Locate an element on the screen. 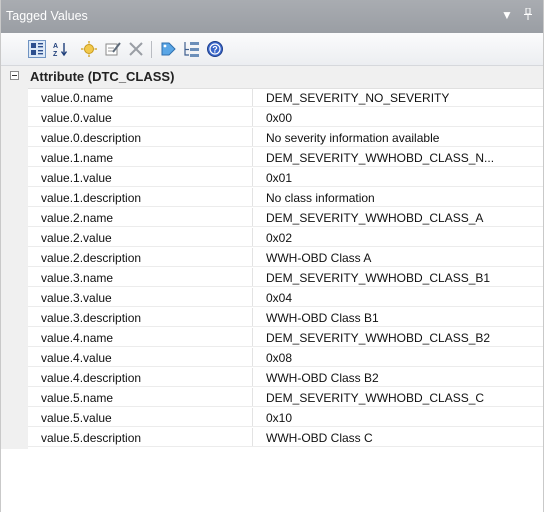 This screenshot has height=512, width=544. property-row: value.5.name DEM_SEVERITY_WWHOBD_CLASS_C is located at coordinates (285, 397).